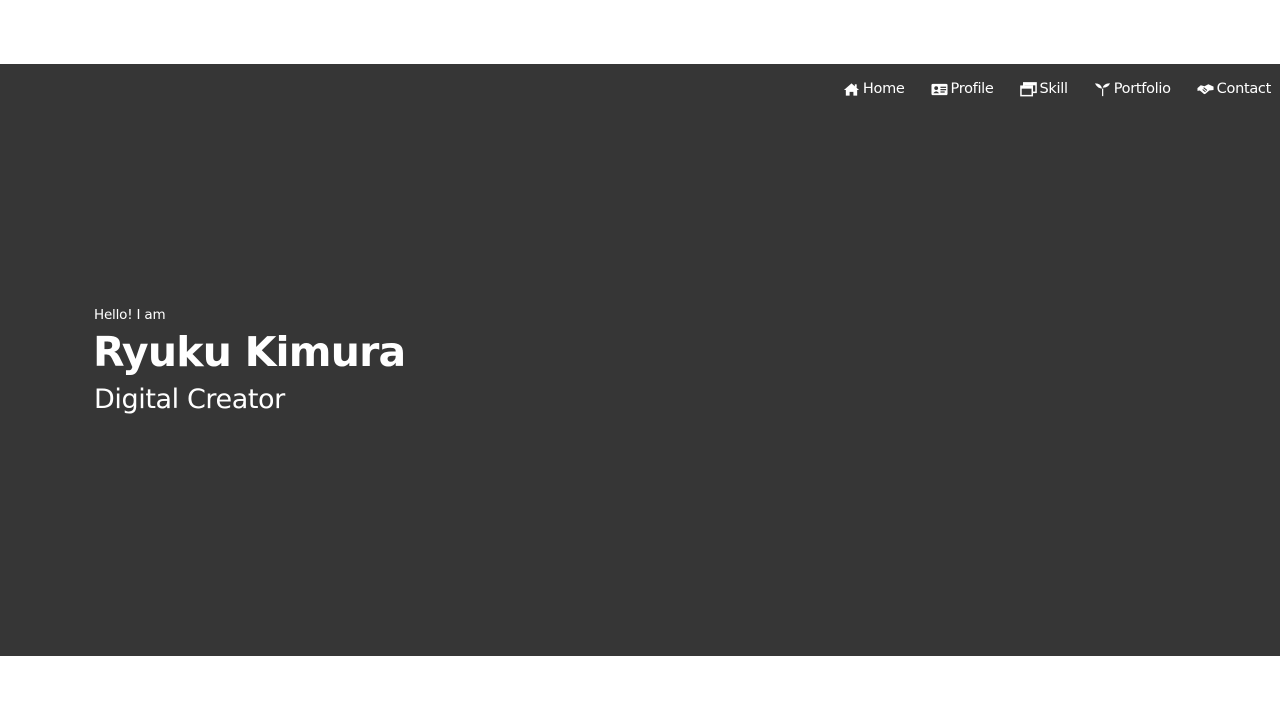  I want to click on nav-item-profile: Profile, so click(962, 89).